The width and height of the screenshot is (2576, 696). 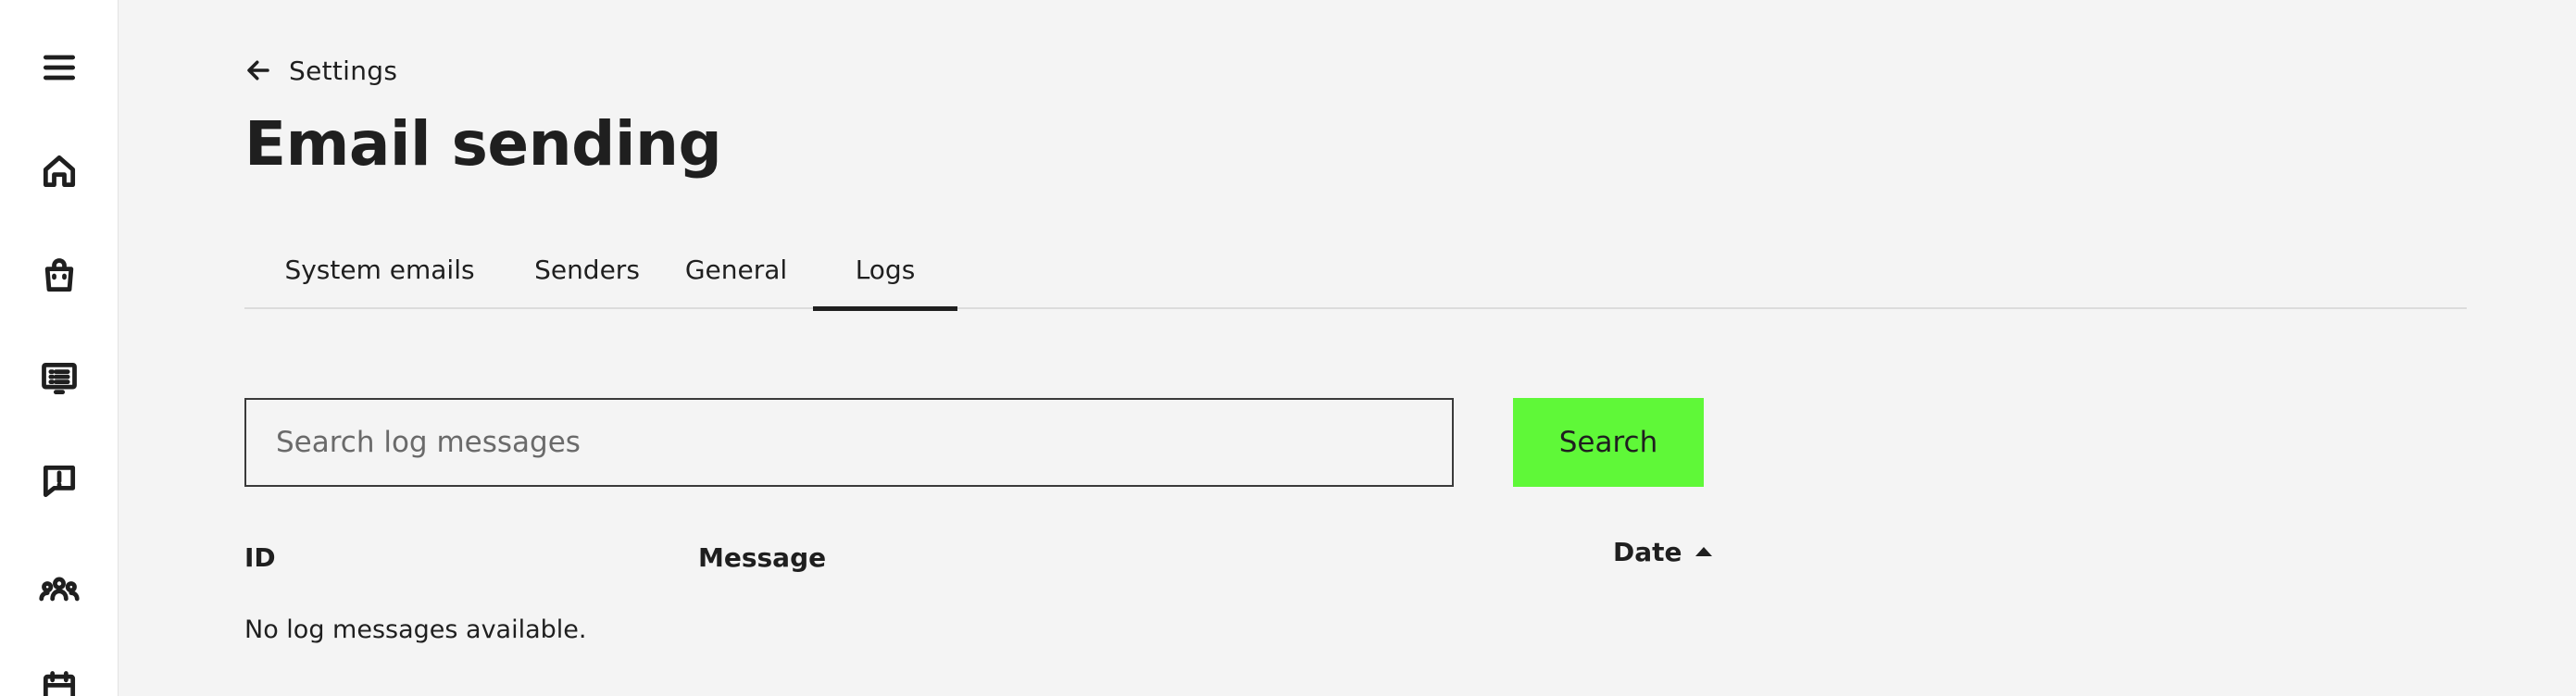 I want to click on search-button: Search, so click(x=1608, y=442).